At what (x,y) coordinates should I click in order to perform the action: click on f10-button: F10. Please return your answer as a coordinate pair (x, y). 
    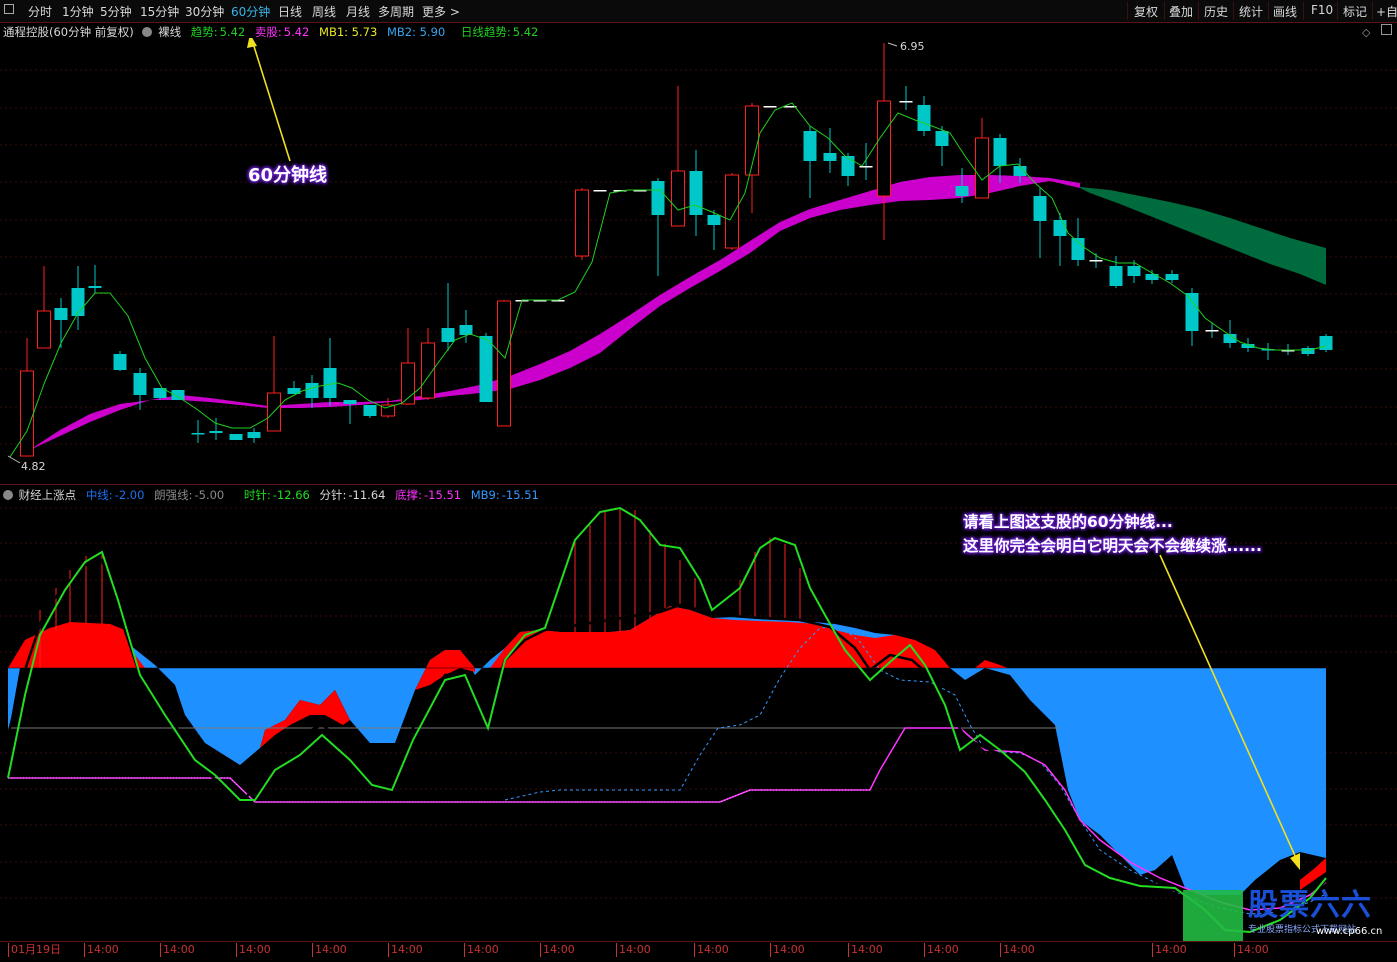
    Looking at the image, I should click on (1322, 10).